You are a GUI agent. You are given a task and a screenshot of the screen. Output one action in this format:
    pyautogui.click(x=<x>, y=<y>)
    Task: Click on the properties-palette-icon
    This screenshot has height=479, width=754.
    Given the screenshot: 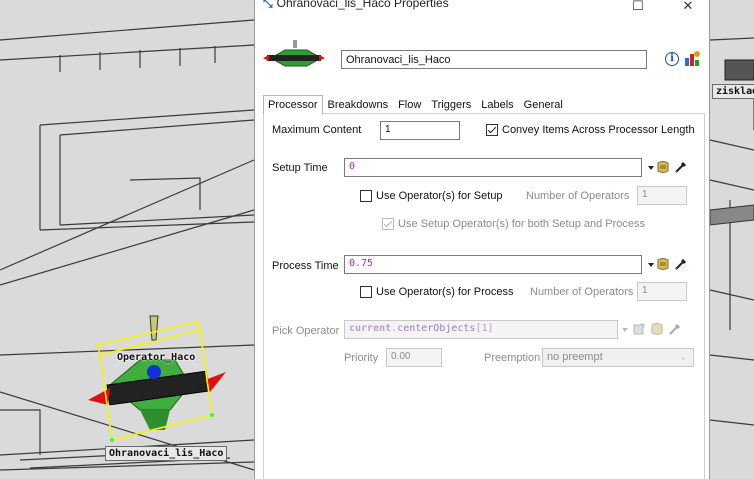 What is the action you would take?
    pyautogui.click(x=692, y=59)
    